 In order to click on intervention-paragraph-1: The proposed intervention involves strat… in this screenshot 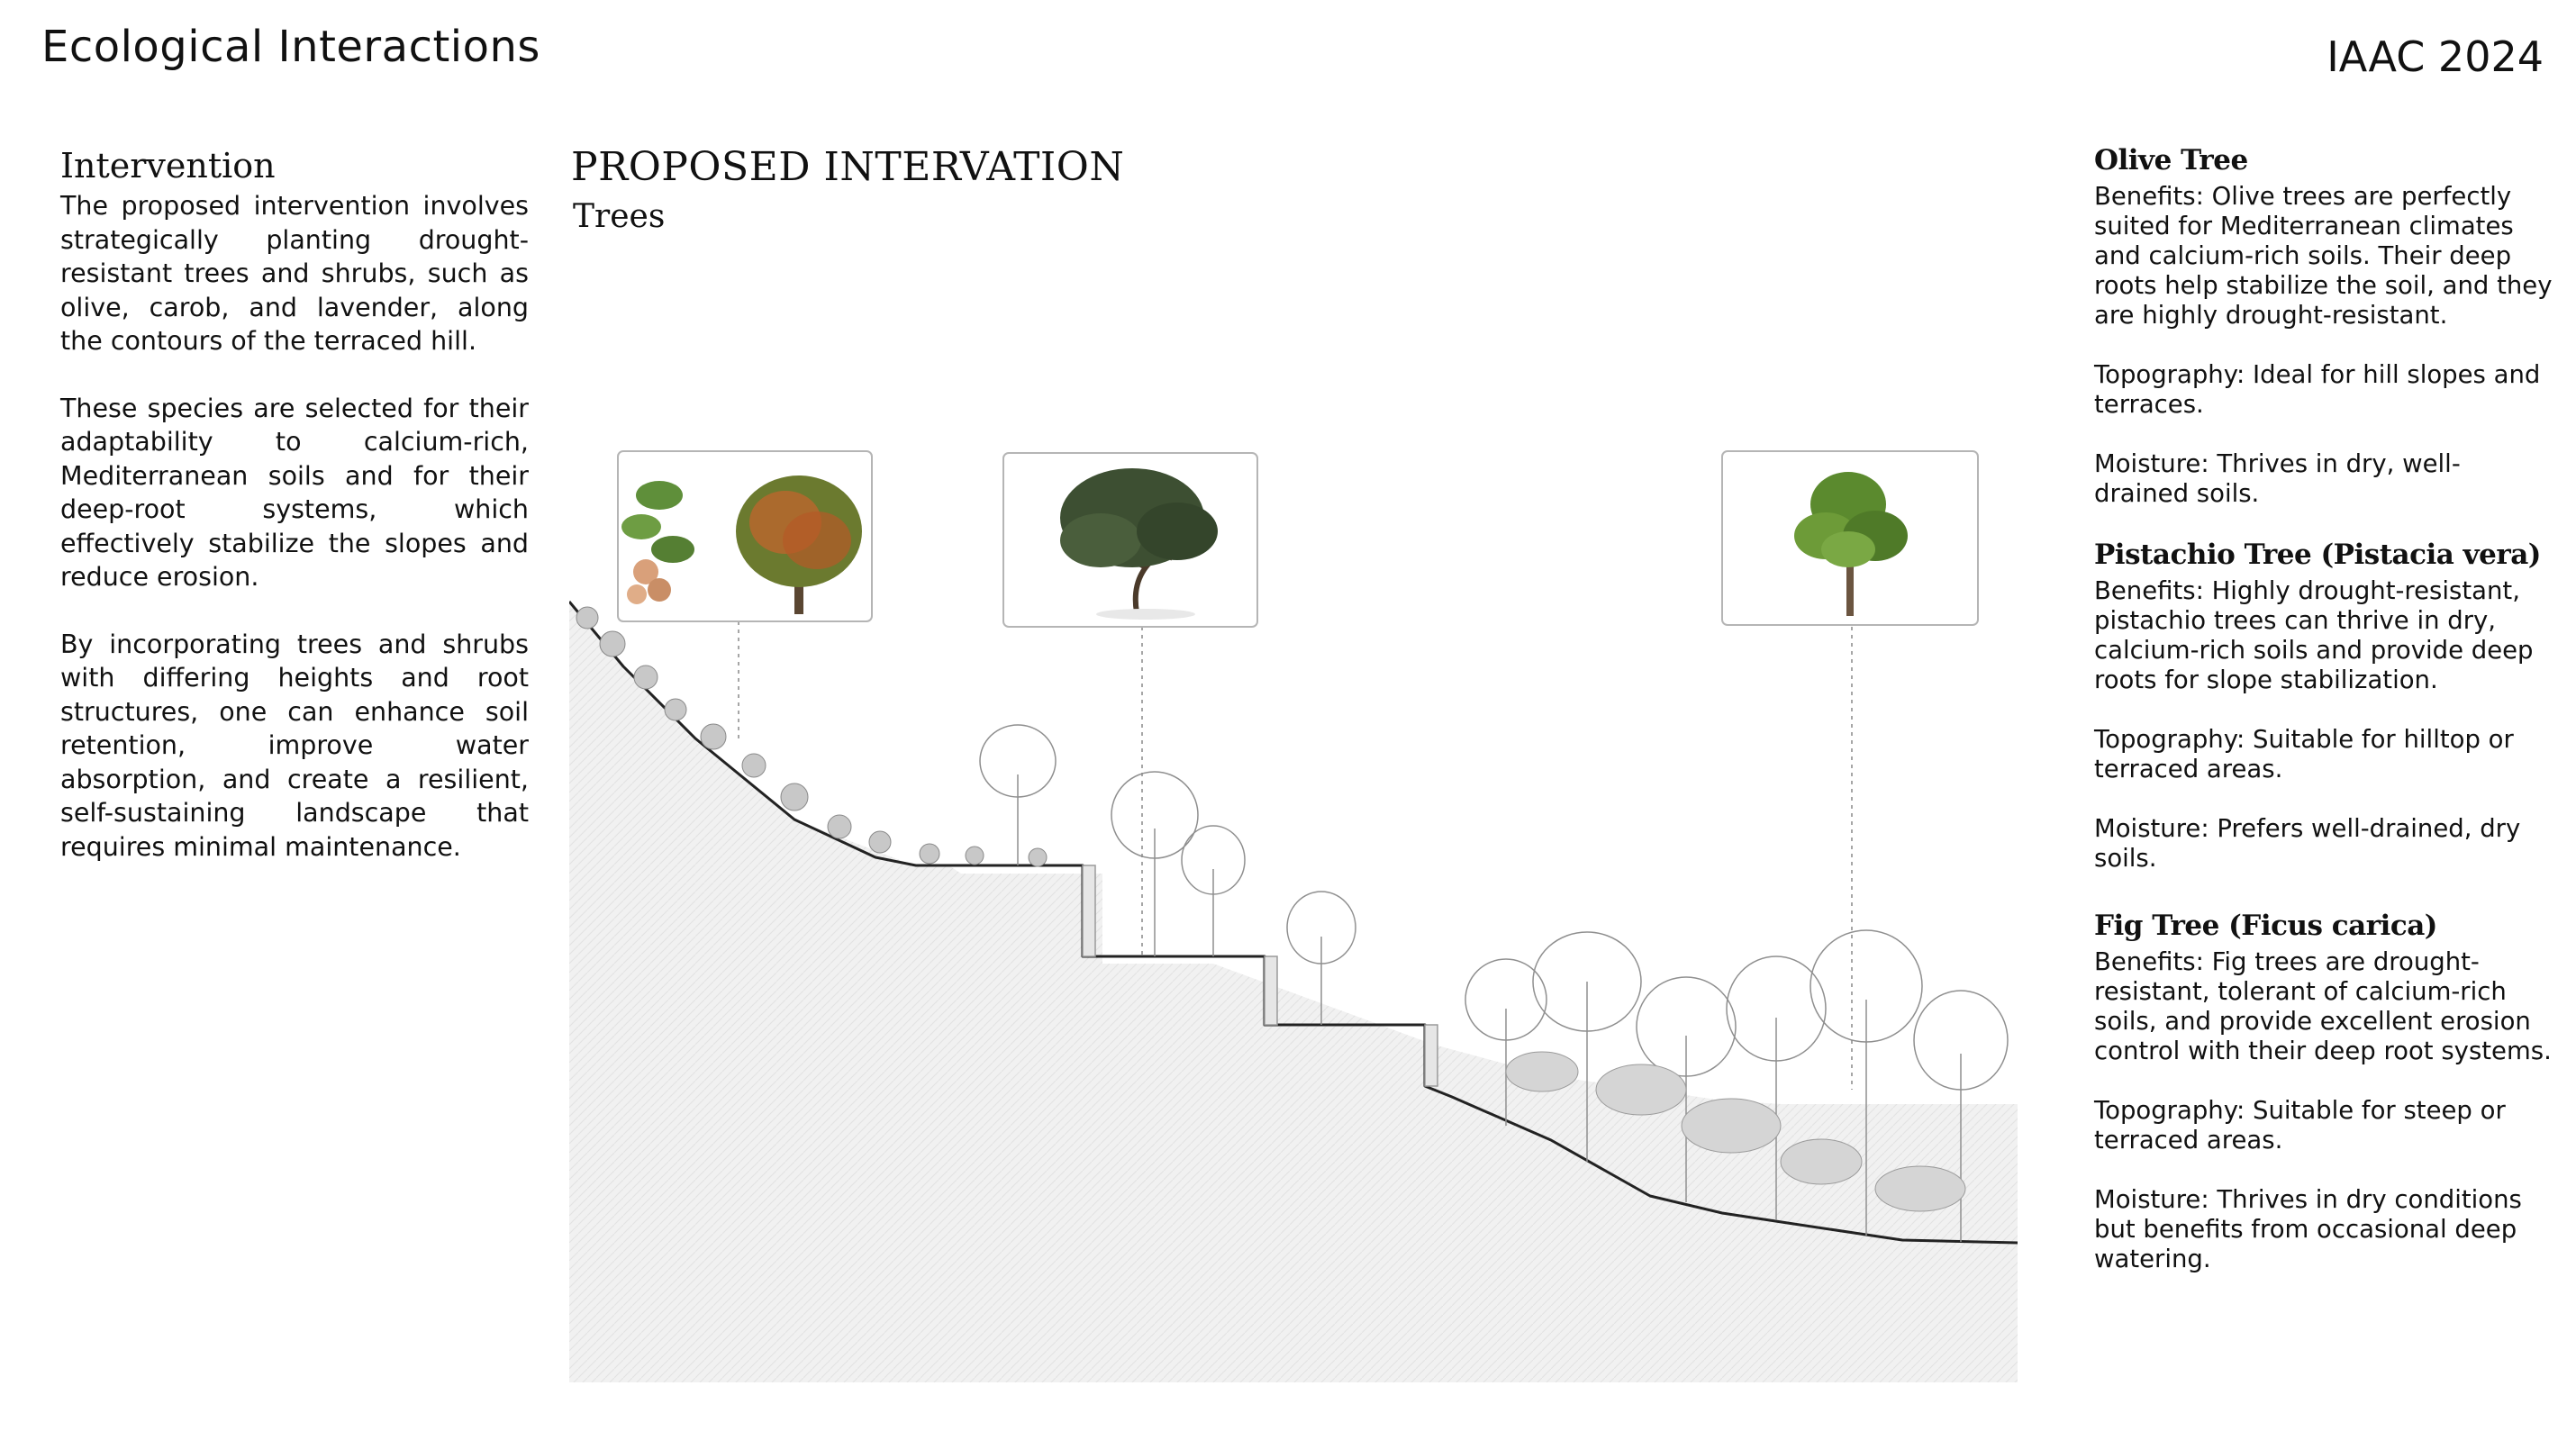, I will do `click(294, 274)`.